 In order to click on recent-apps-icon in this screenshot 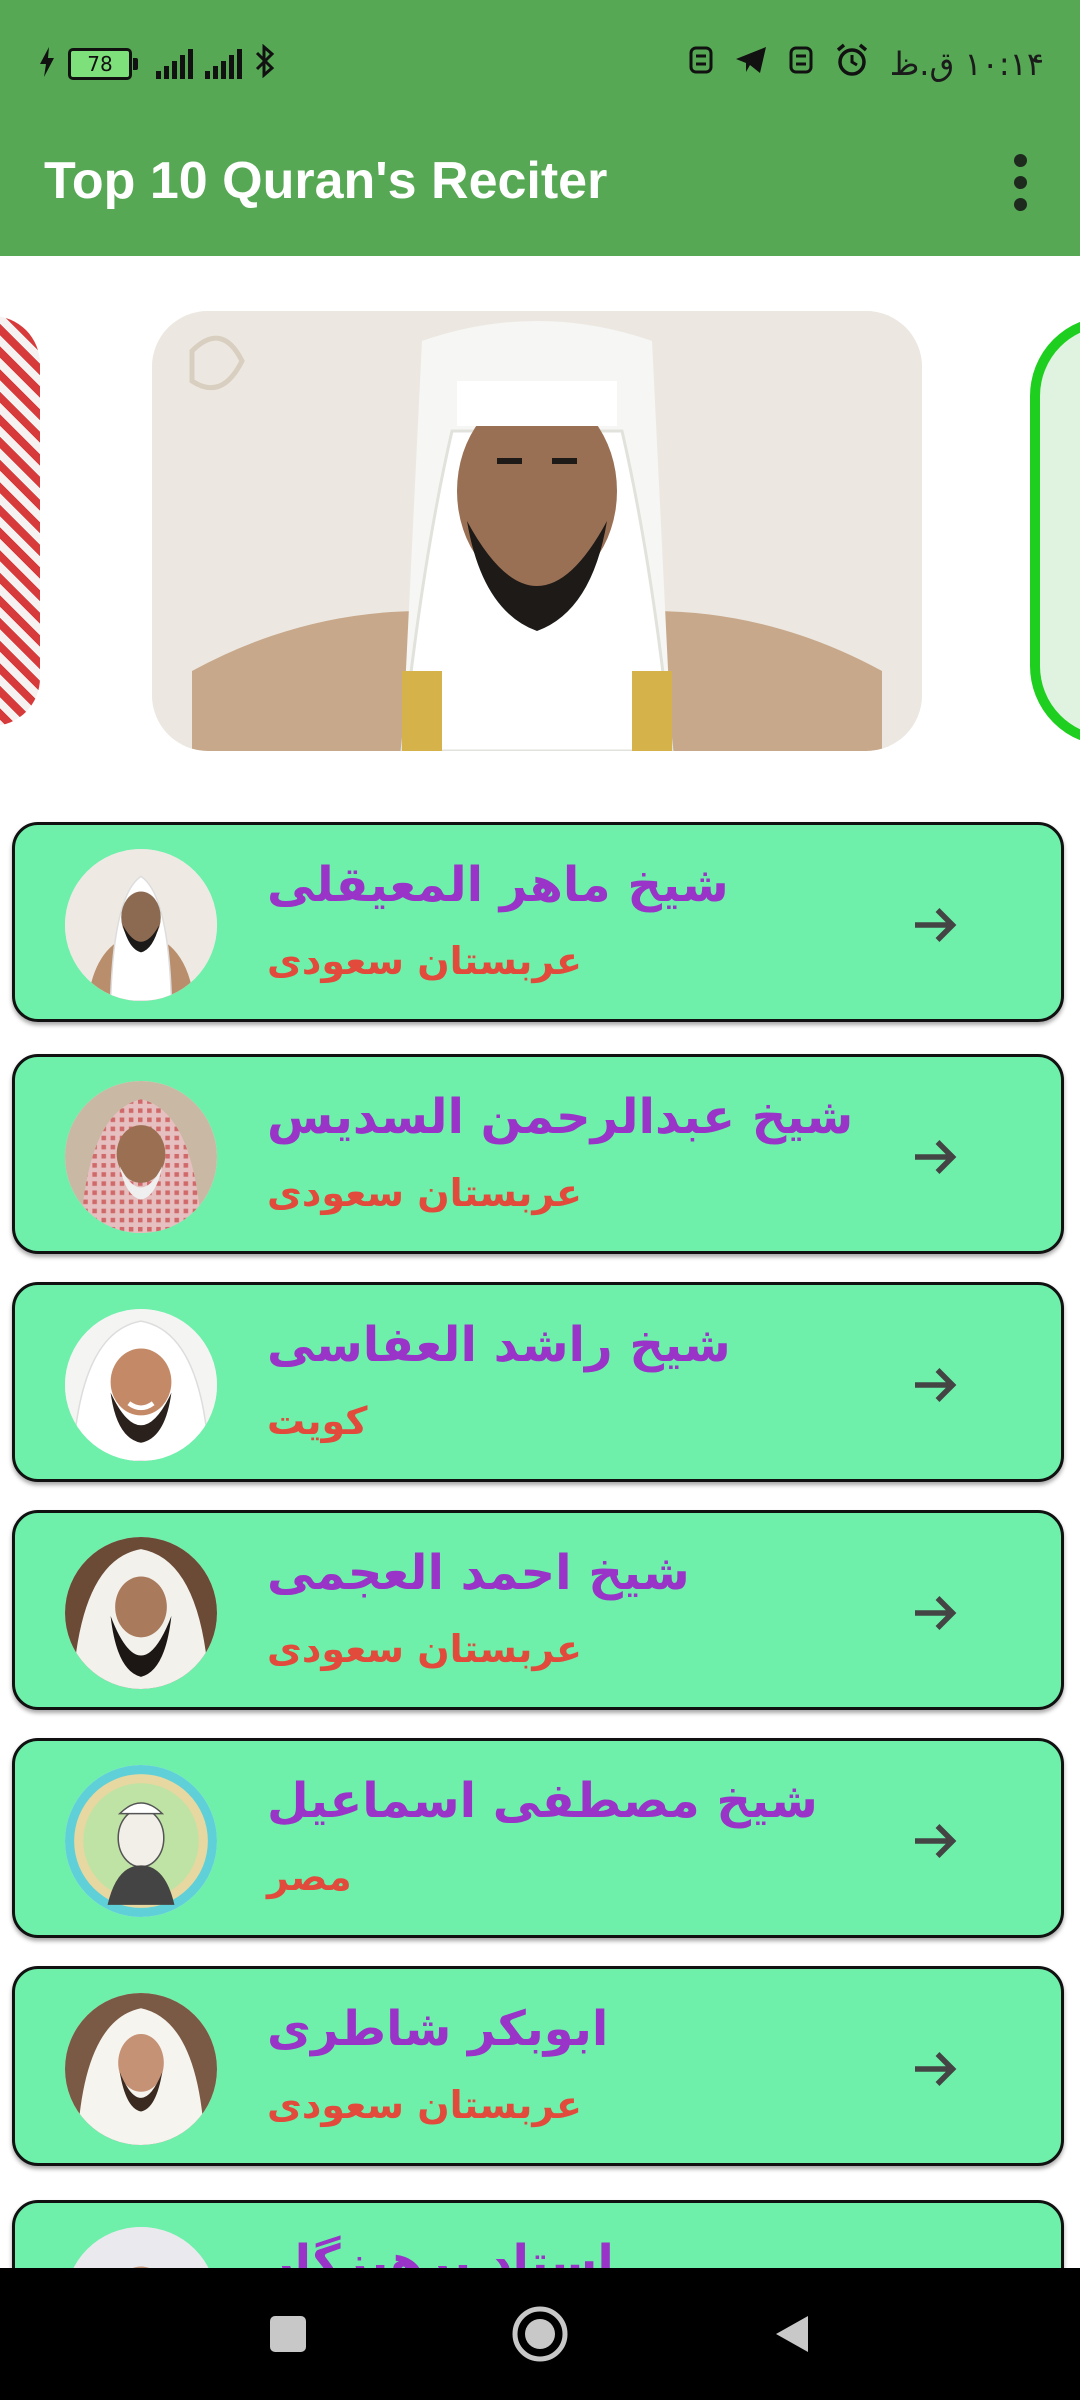, I will do `click(288, 2334)`.